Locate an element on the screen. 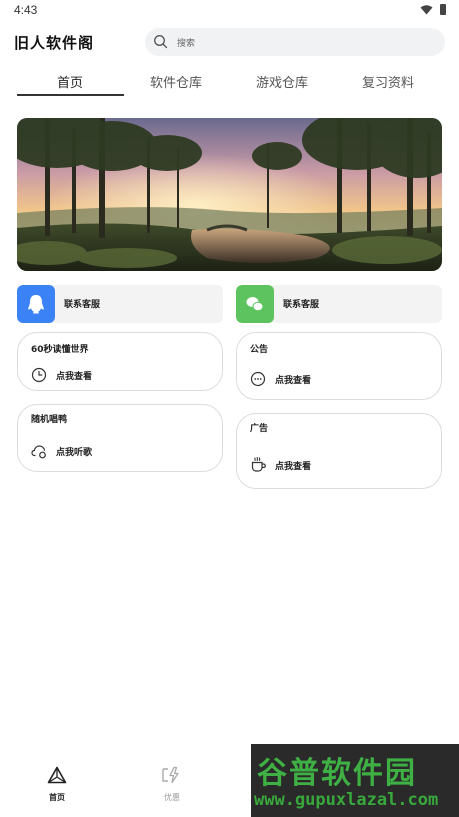 Image resolution: width=459 pixels, height=817 pixels. music-card: 随机唱鸭 点我听歌 is located at coordinates (120, 438).